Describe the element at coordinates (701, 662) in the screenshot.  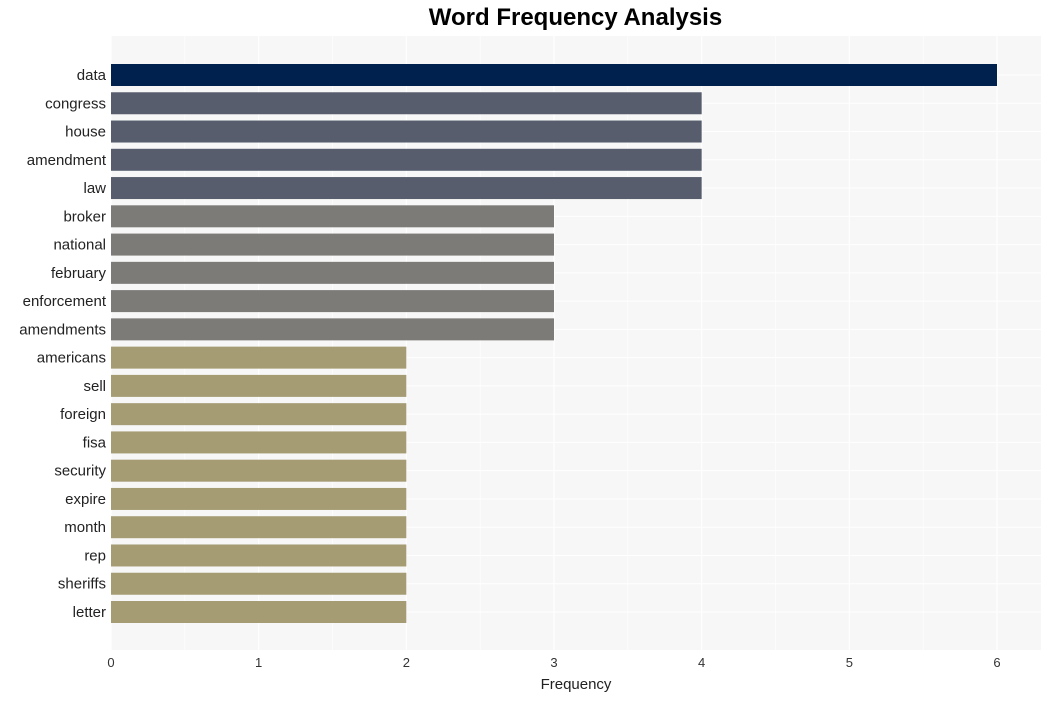
I see `x-tick-label: 4` at that location.